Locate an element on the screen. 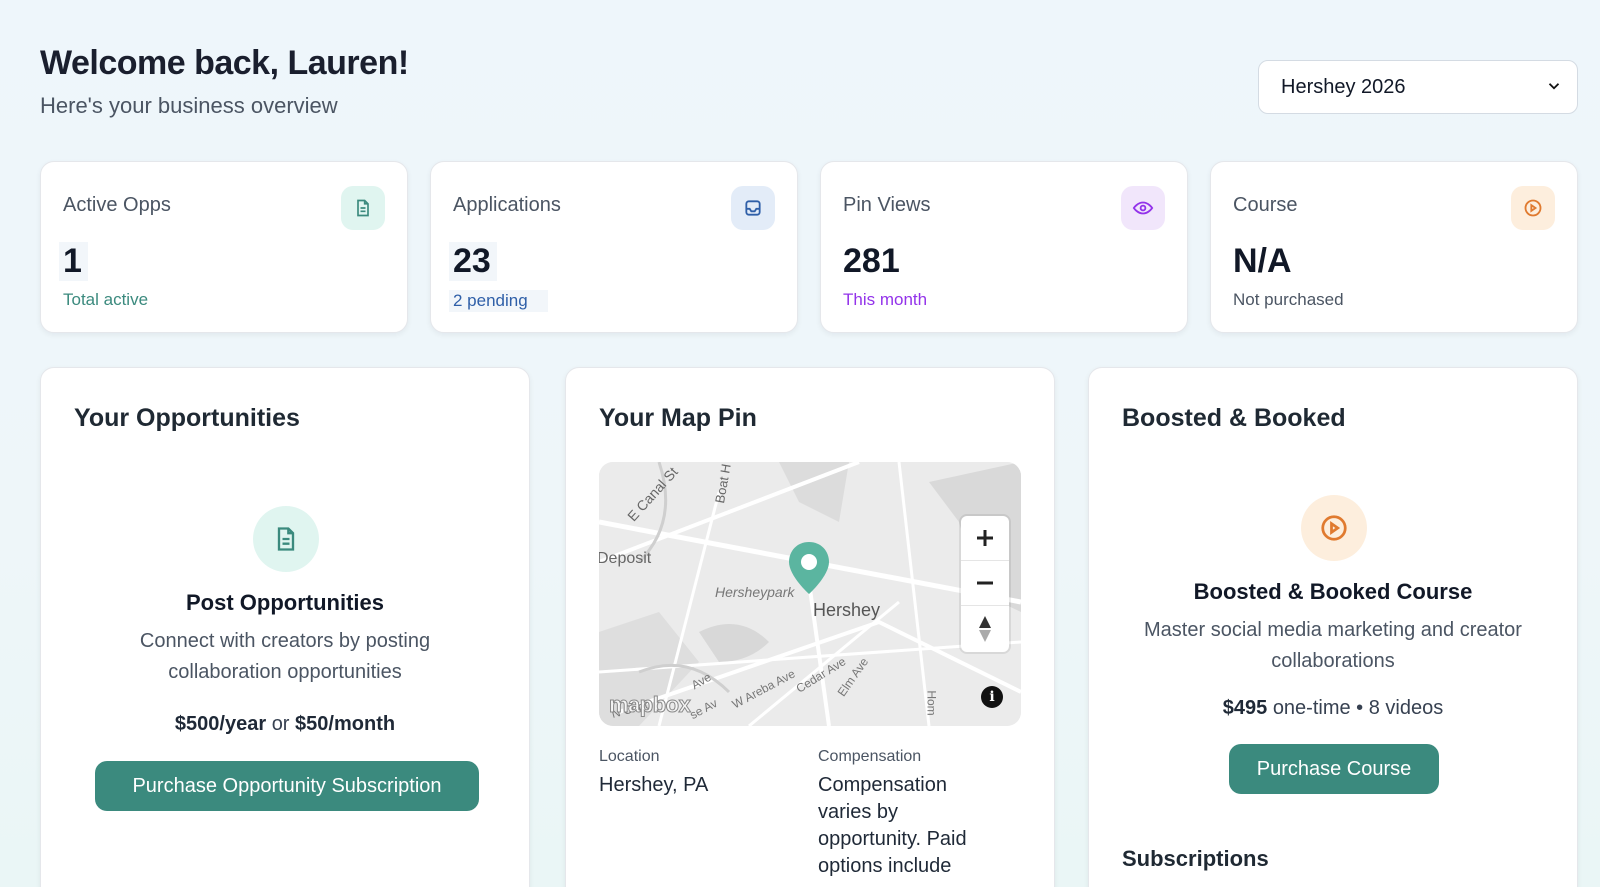 Image resolution: width=1600 pixels, height=887 pixels. opportunities-pricing: $500/year or $50/month is located at coordinates (285, 724).